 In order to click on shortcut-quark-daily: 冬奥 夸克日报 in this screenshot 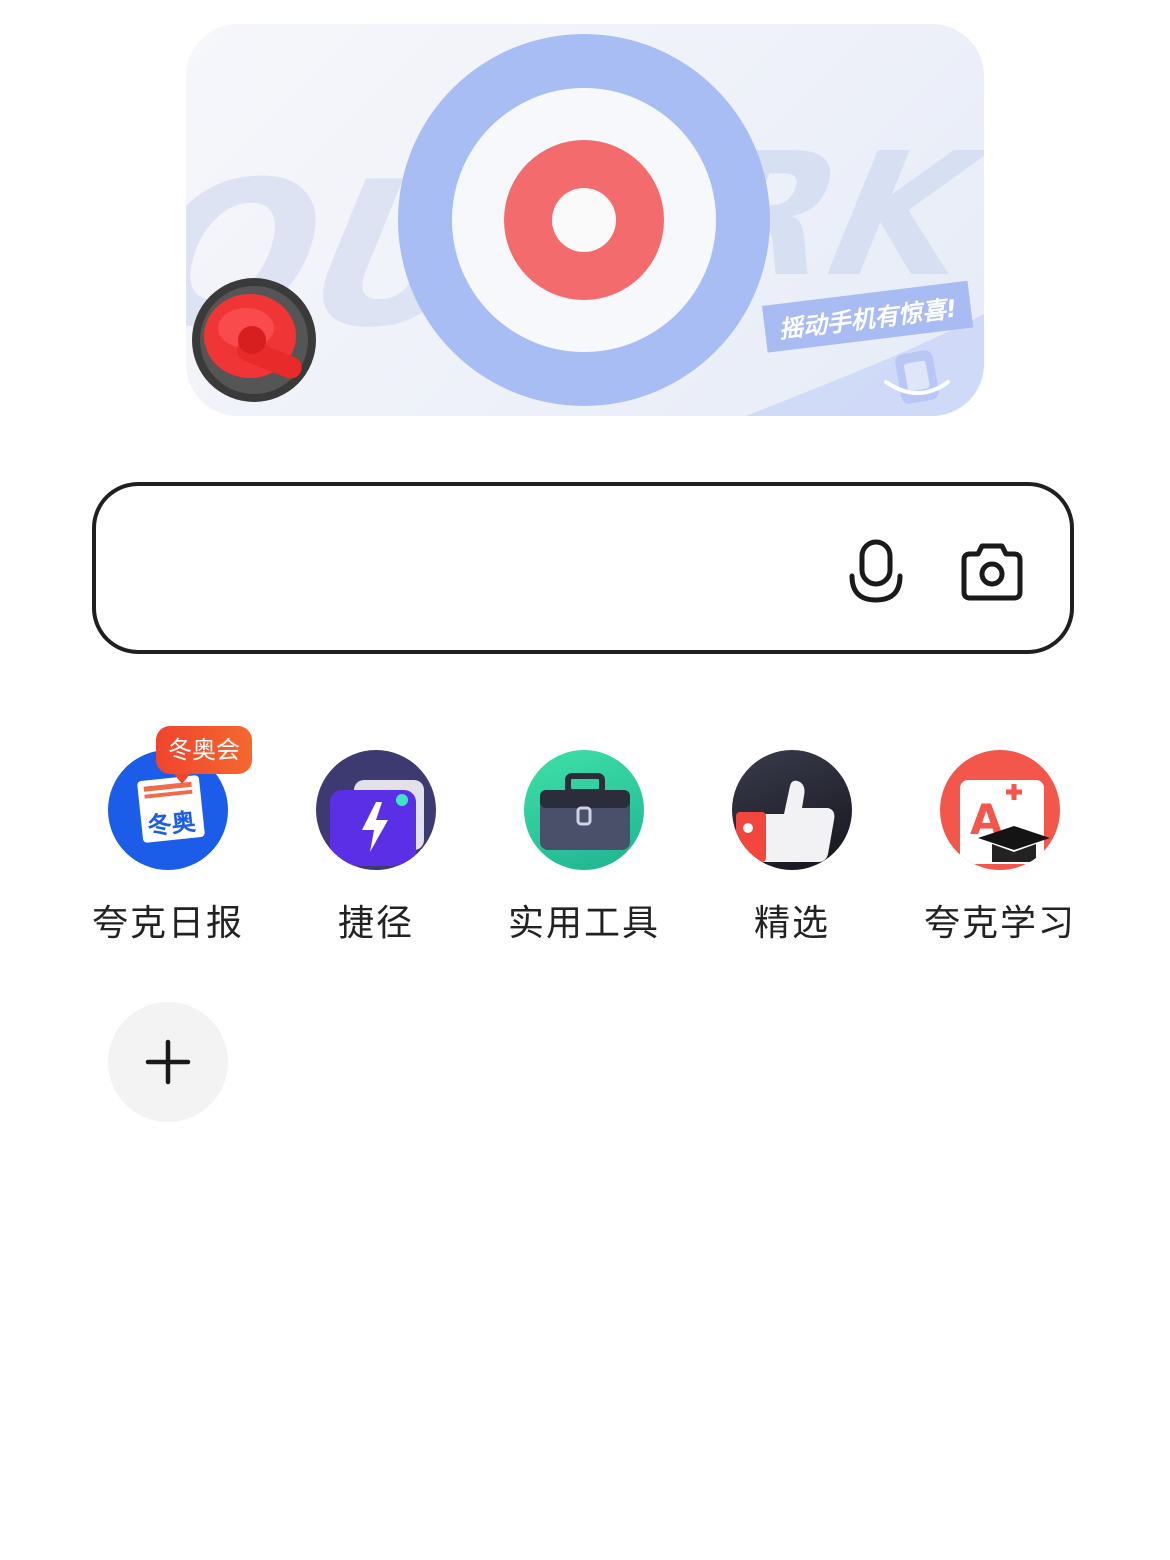, I will do `click(168, 848)`.